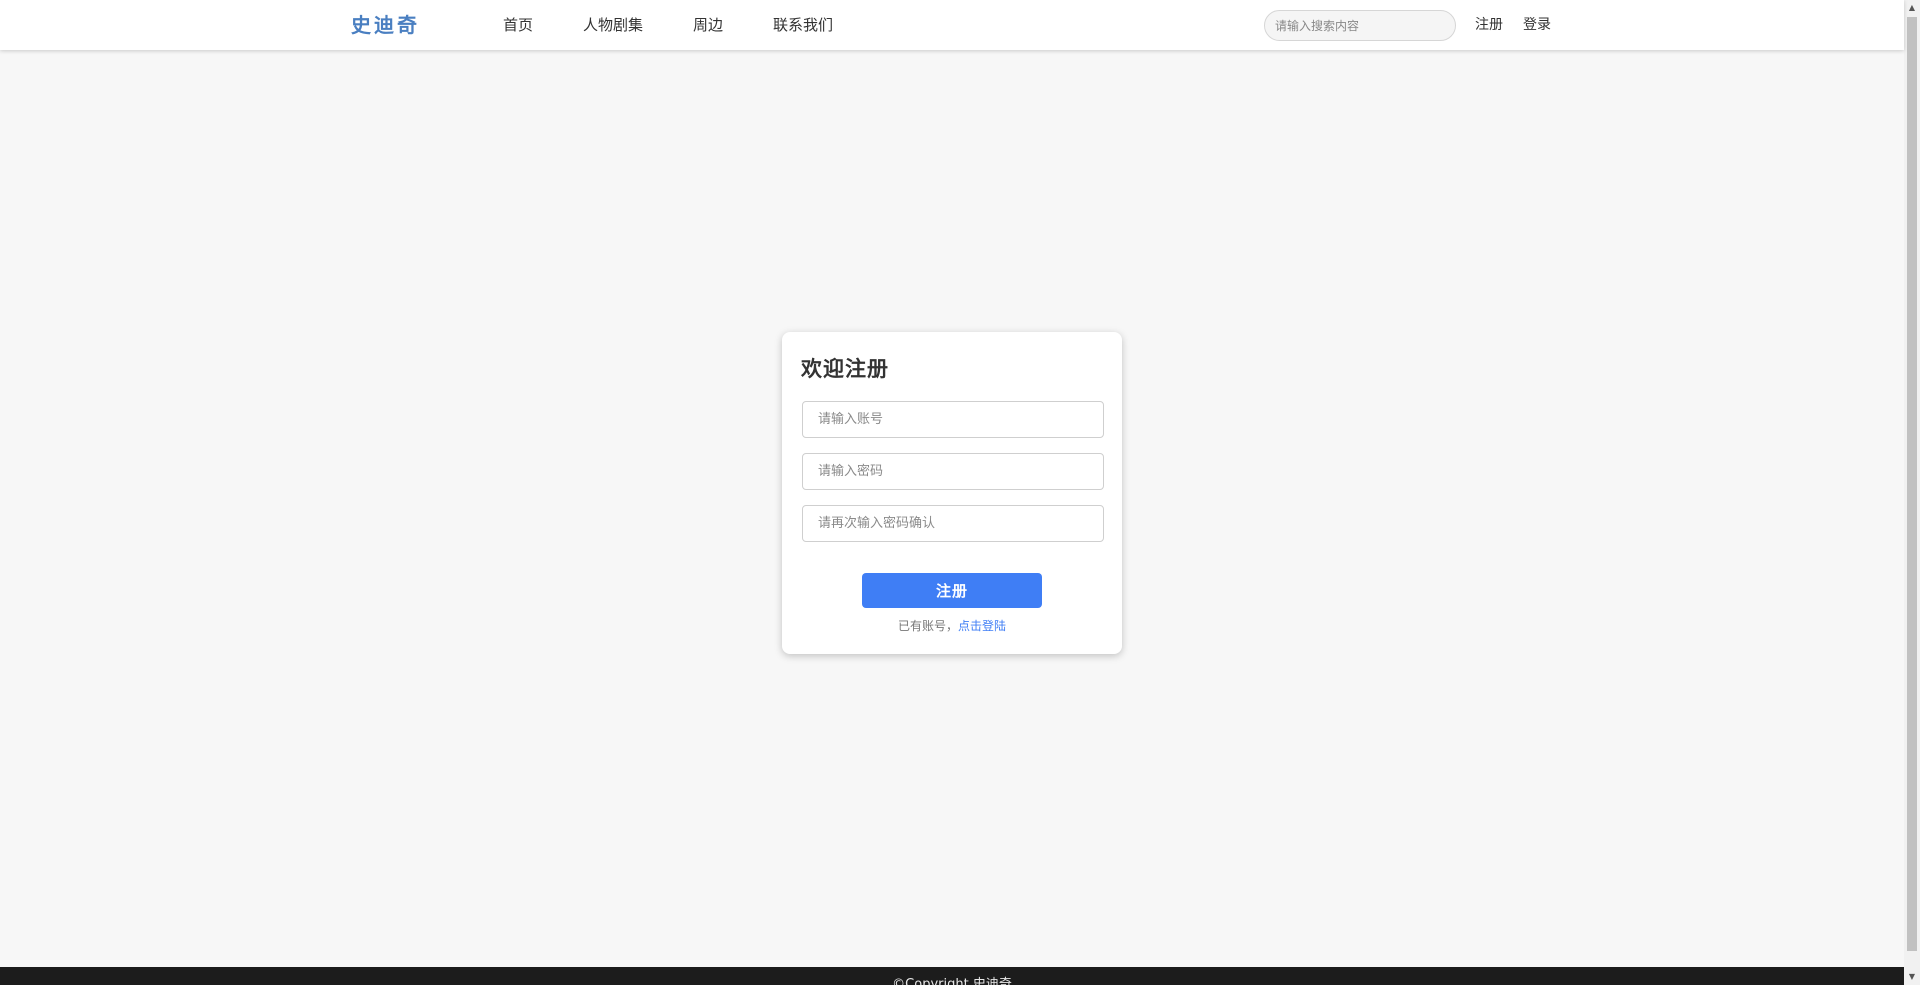 The width and height of the screenshot is (1920, 985). I want to click on top-header: 史迪奇 首页 人物剧集 周边 联系我们 注册 登录, so click(952, 25).